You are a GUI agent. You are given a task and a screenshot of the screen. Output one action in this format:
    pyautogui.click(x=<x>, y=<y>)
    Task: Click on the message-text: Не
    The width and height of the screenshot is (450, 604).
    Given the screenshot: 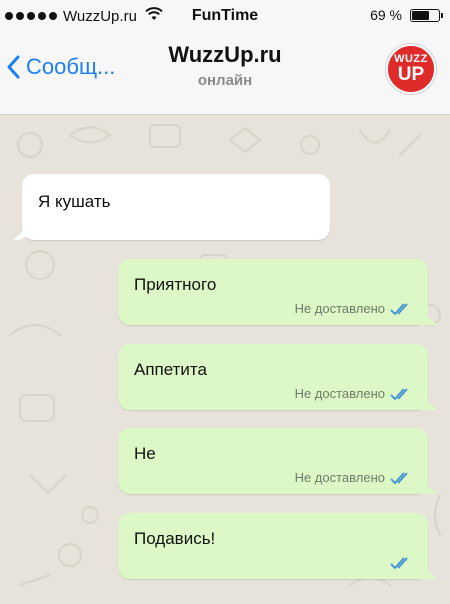 What is the action you would take?
    pyautogui.click(x=145, y=453)
    